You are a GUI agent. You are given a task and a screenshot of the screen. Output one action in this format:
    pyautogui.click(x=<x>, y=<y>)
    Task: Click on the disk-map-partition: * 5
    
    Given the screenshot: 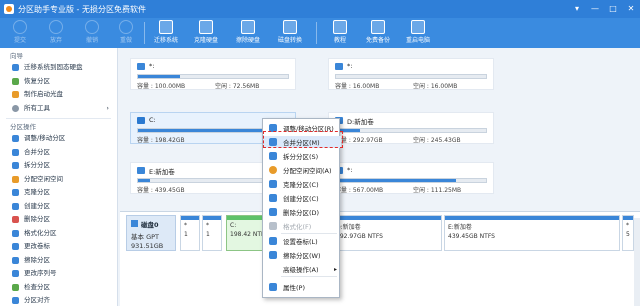 What is the action you would take?
    pyautogui.click(x=628, y=233)
    